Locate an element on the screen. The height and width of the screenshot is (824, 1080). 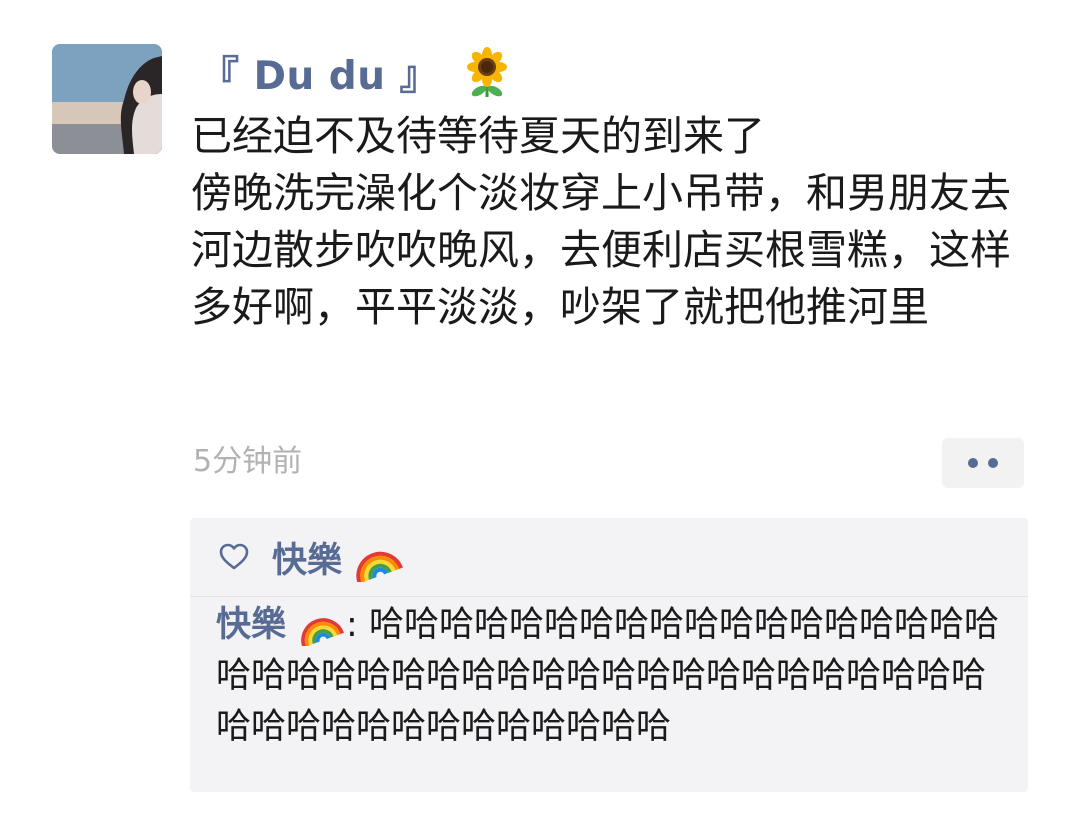
heart-outline-icon is located at coordinates (234, 556).